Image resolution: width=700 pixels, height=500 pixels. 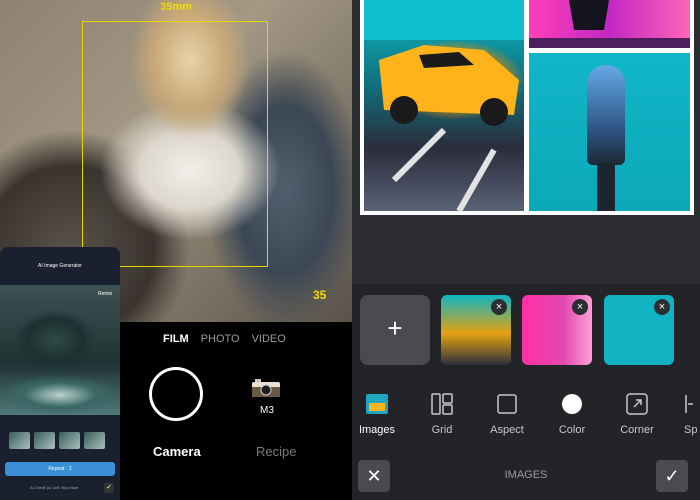 What do you see at coordinates (57, 440) in the screenshot?
I see `inset-thumbnails` at bounding box center [57, 440].